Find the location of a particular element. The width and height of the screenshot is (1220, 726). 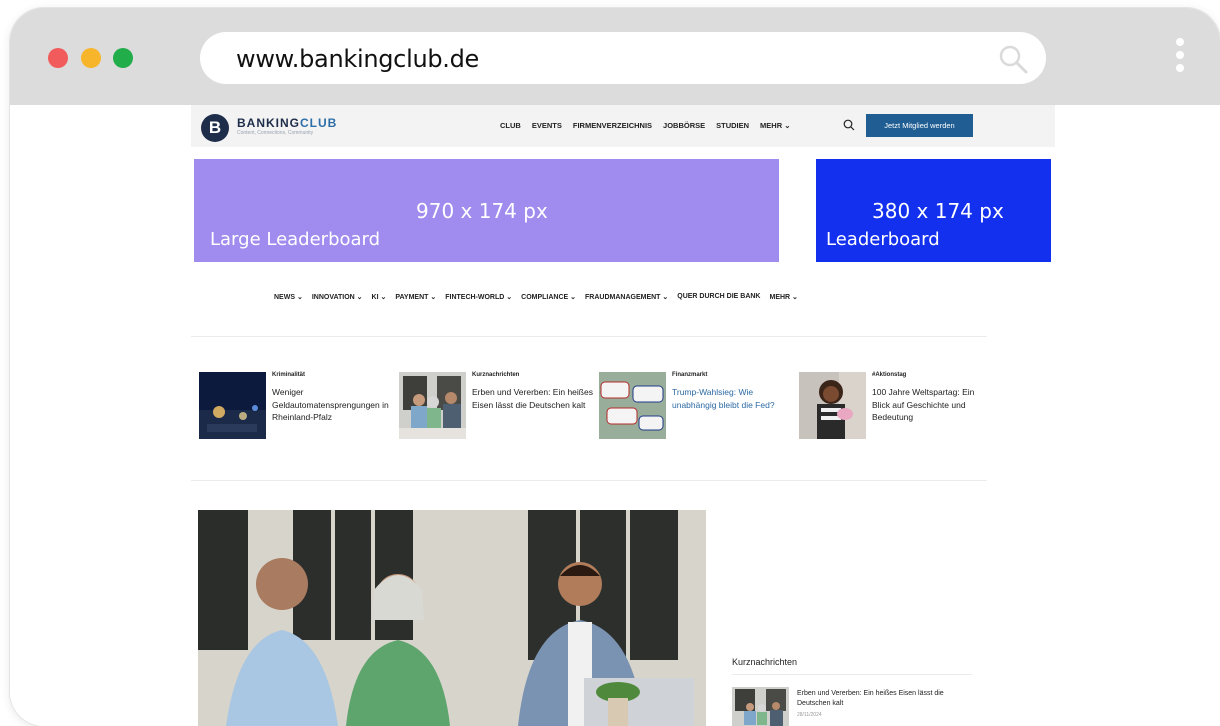

sidebar-item-image is located at coordinates (760, 706).